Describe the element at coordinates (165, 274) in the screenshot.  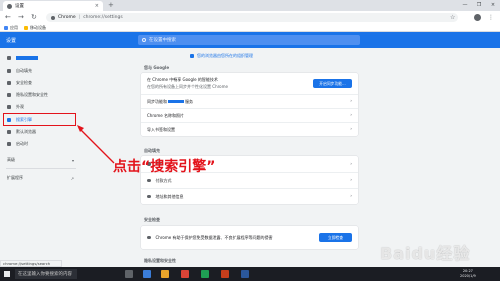
I see `folder-icon` at that location.